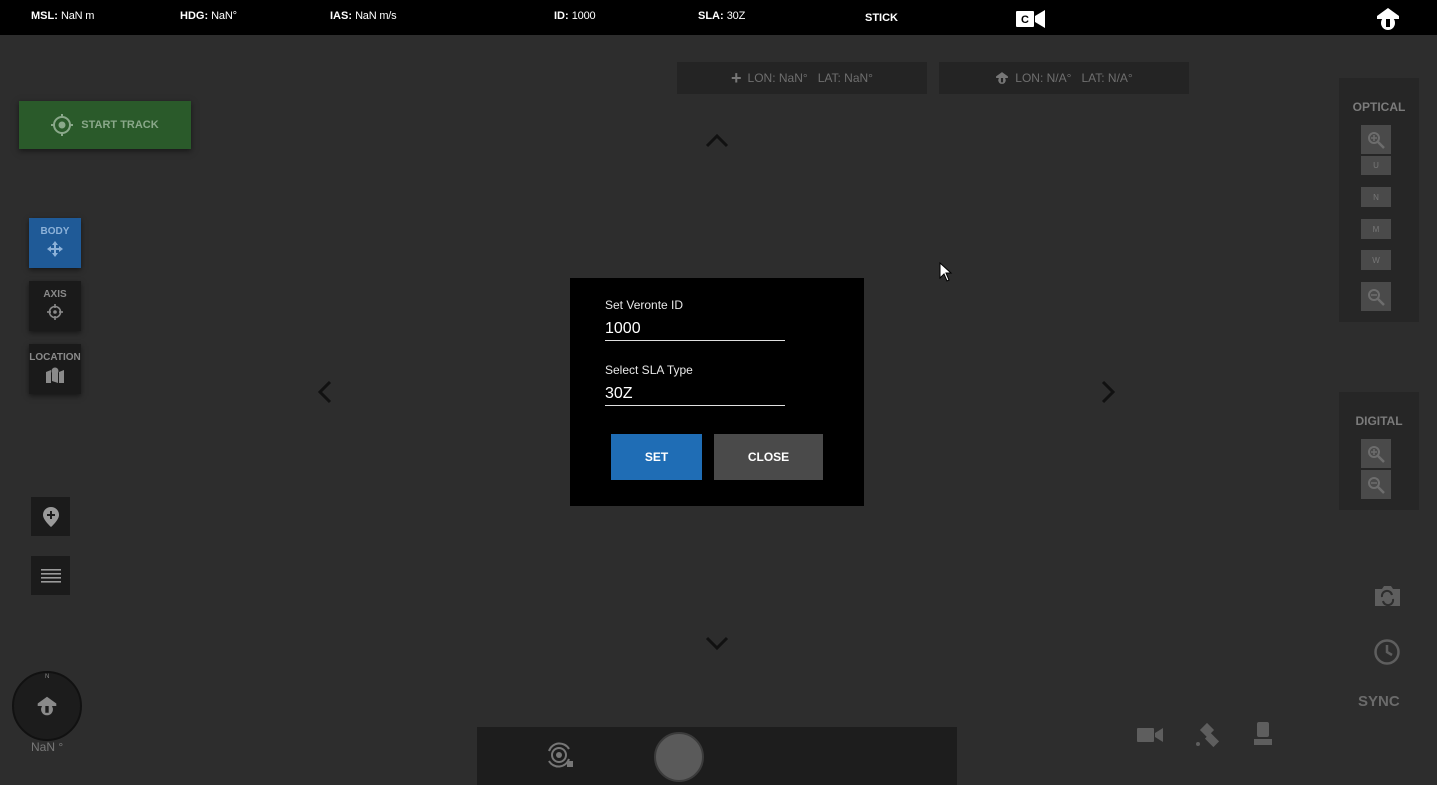  Describe the element at coordinates (736, 16) in the screenshot. I see `sla-value: 30Z` at that location.